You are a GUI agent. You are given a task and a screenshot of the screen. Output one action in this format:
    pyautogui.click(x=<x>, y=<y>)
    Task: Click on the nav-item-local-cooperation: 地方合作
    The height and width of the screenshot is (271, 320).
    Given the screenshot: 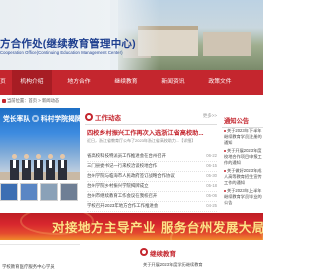 What is the action you would take?
    pyautogui.click(x=79, y=82)
    